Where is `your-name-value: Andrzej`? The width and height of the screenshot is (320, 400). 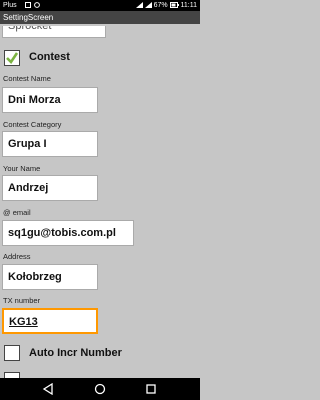
your-name-value: Andrzej is located at coordinates (28, 188).